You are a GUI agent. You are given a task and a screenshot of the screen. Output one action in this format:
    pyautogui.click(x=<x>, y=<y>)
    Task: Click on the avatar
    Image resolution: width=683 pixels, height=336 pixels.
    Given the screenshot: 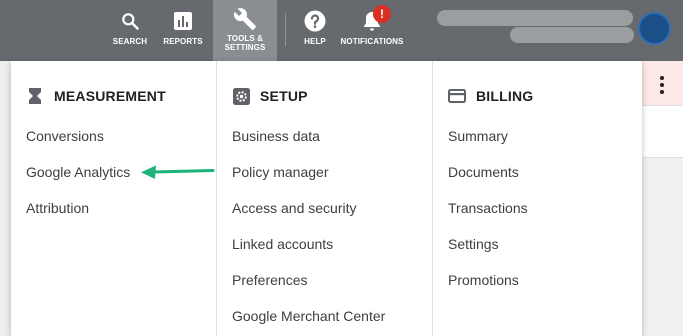 What is the action you would take?
    pyautogui.click(x=654, y=28)
    